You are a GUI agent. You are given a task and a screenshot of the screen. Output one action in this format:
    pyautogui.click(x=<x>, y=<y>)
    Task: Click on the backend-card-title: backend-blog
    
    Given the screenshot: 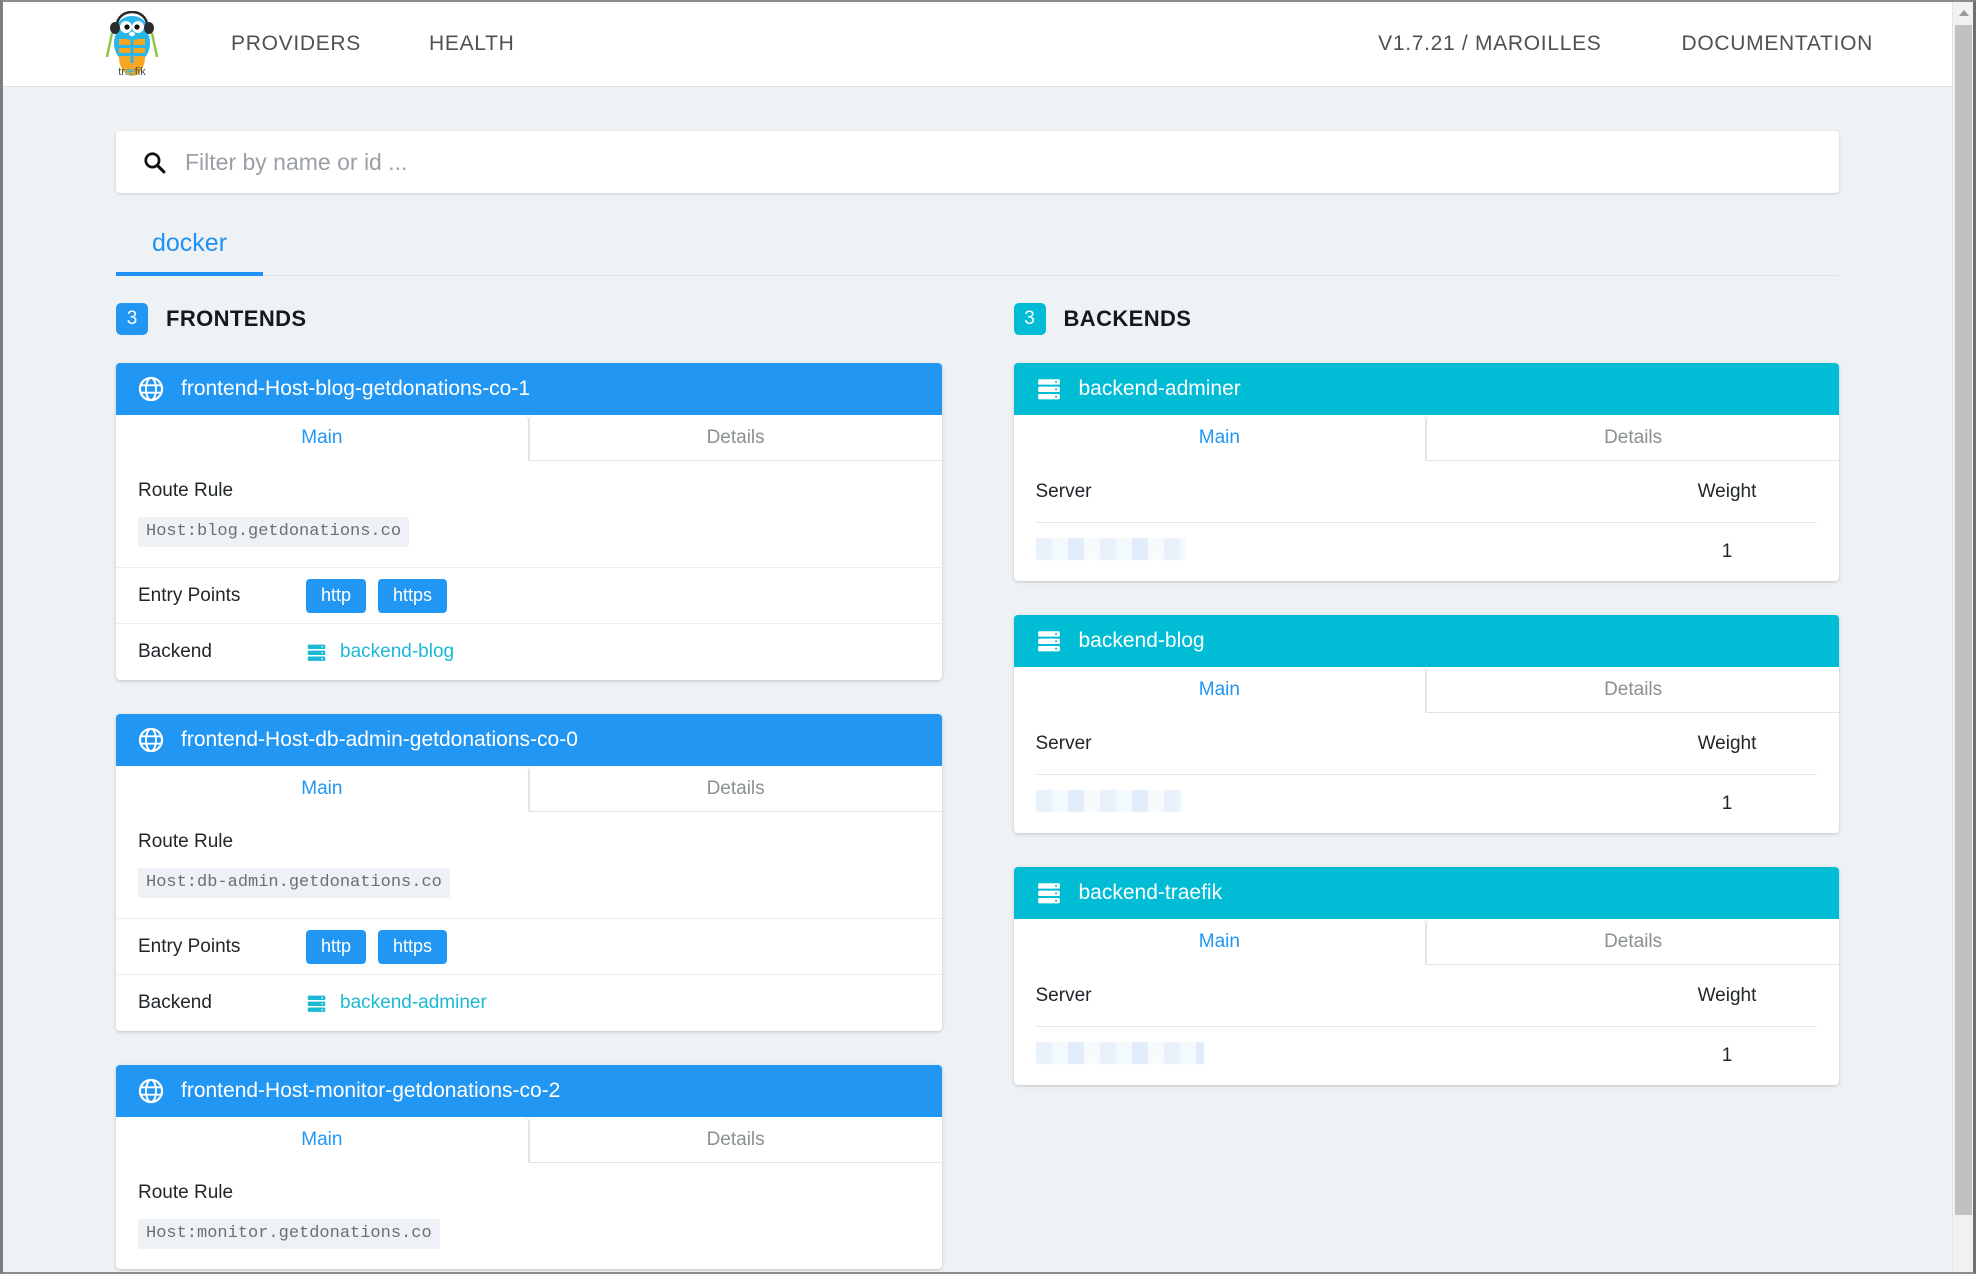 What is the action you would take?
    pyautogui.click(x=1141, y=640)
    